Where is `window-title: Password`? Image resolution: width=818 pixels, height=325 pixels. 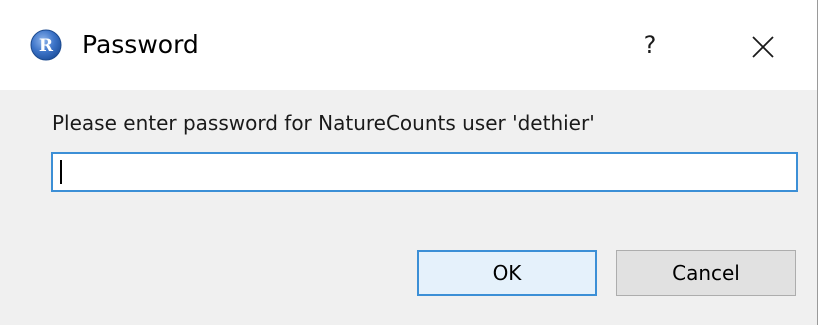
window-title: Password is located at coordinates (140, 44).